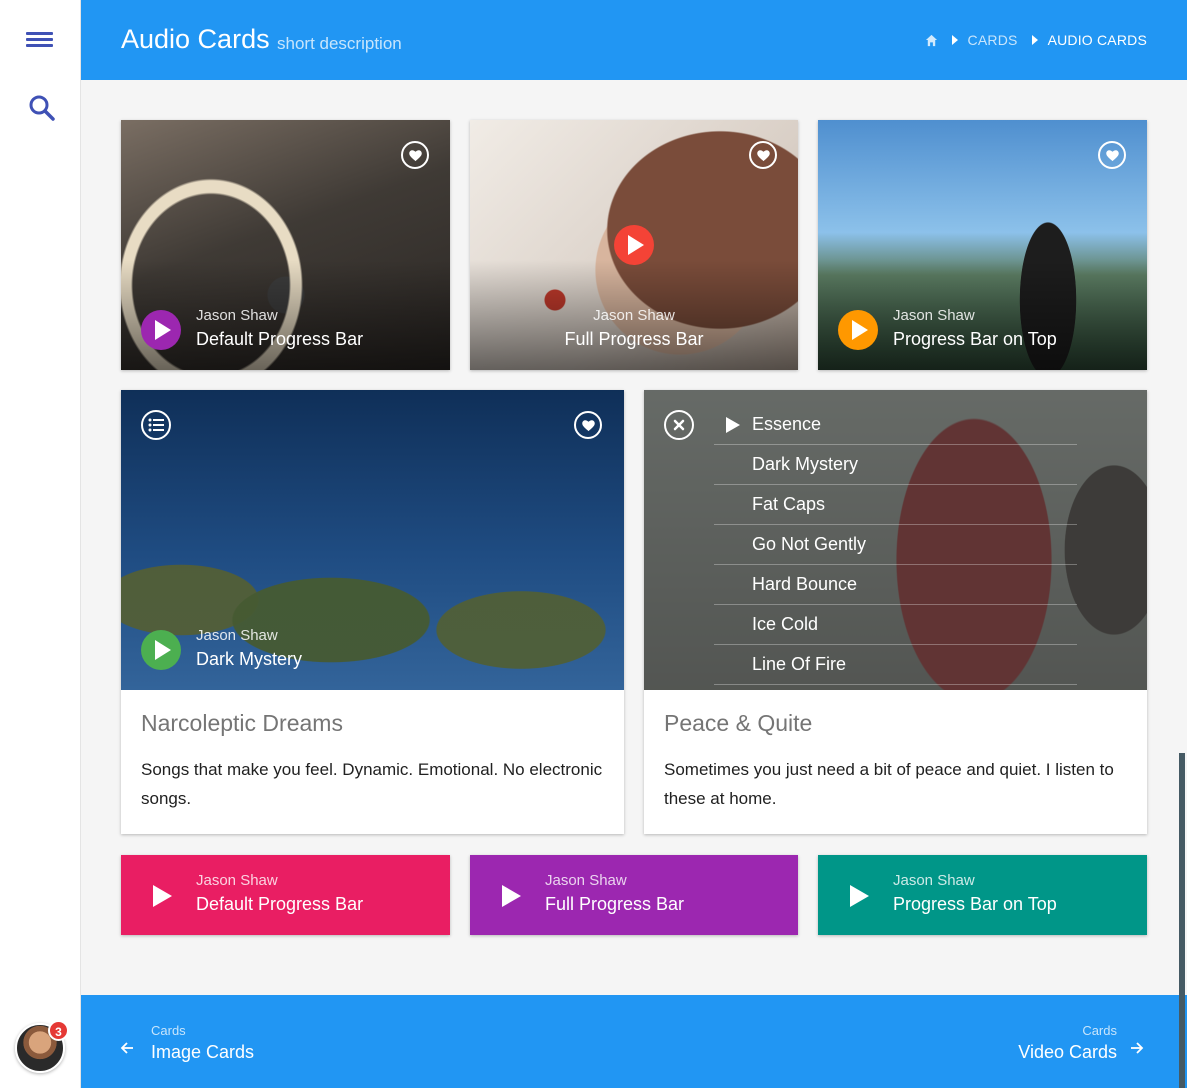 This screenshot has width=1187, height=1088. I want to click on scrollbar, so click(1182, 920).